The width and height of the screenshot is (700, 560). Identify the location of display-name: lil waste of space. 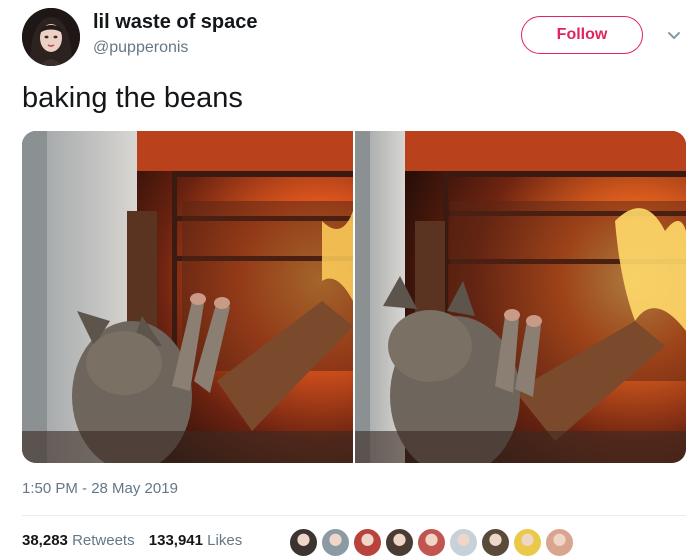
(175, 22).